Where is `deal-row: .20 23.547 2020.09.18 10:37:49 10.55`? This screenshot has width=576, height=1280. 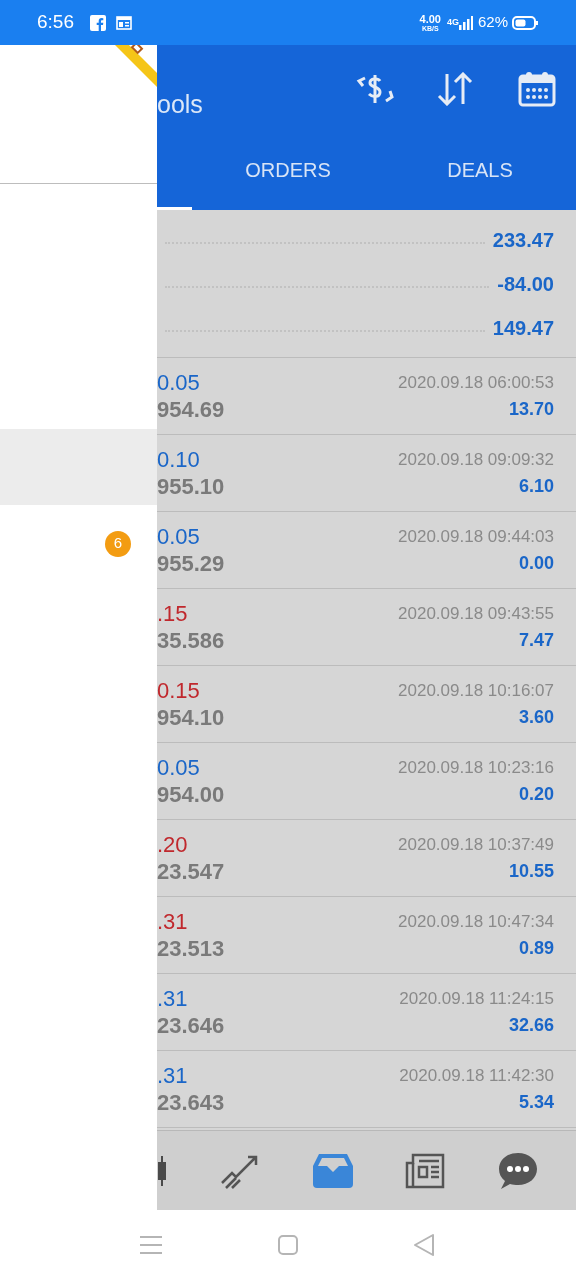
deal-row: .20 23.547 2020.09.18 10:37:49 10.55 is located at coordinates (366, 858).